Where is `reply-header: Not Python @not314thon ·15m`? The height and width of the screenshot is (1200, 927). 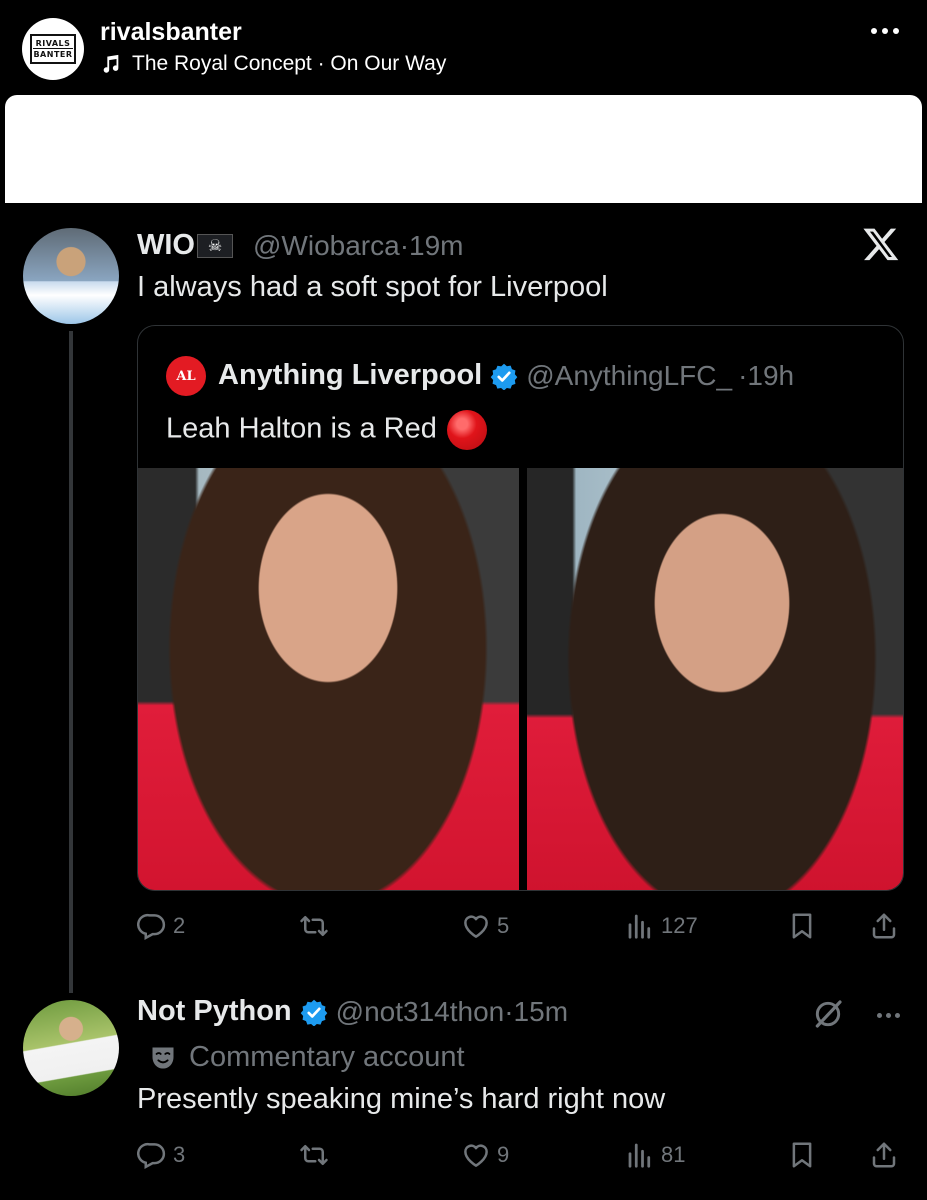
reply-header: Not Python @not314thon ·15m is located at coordinates (352, 1011).